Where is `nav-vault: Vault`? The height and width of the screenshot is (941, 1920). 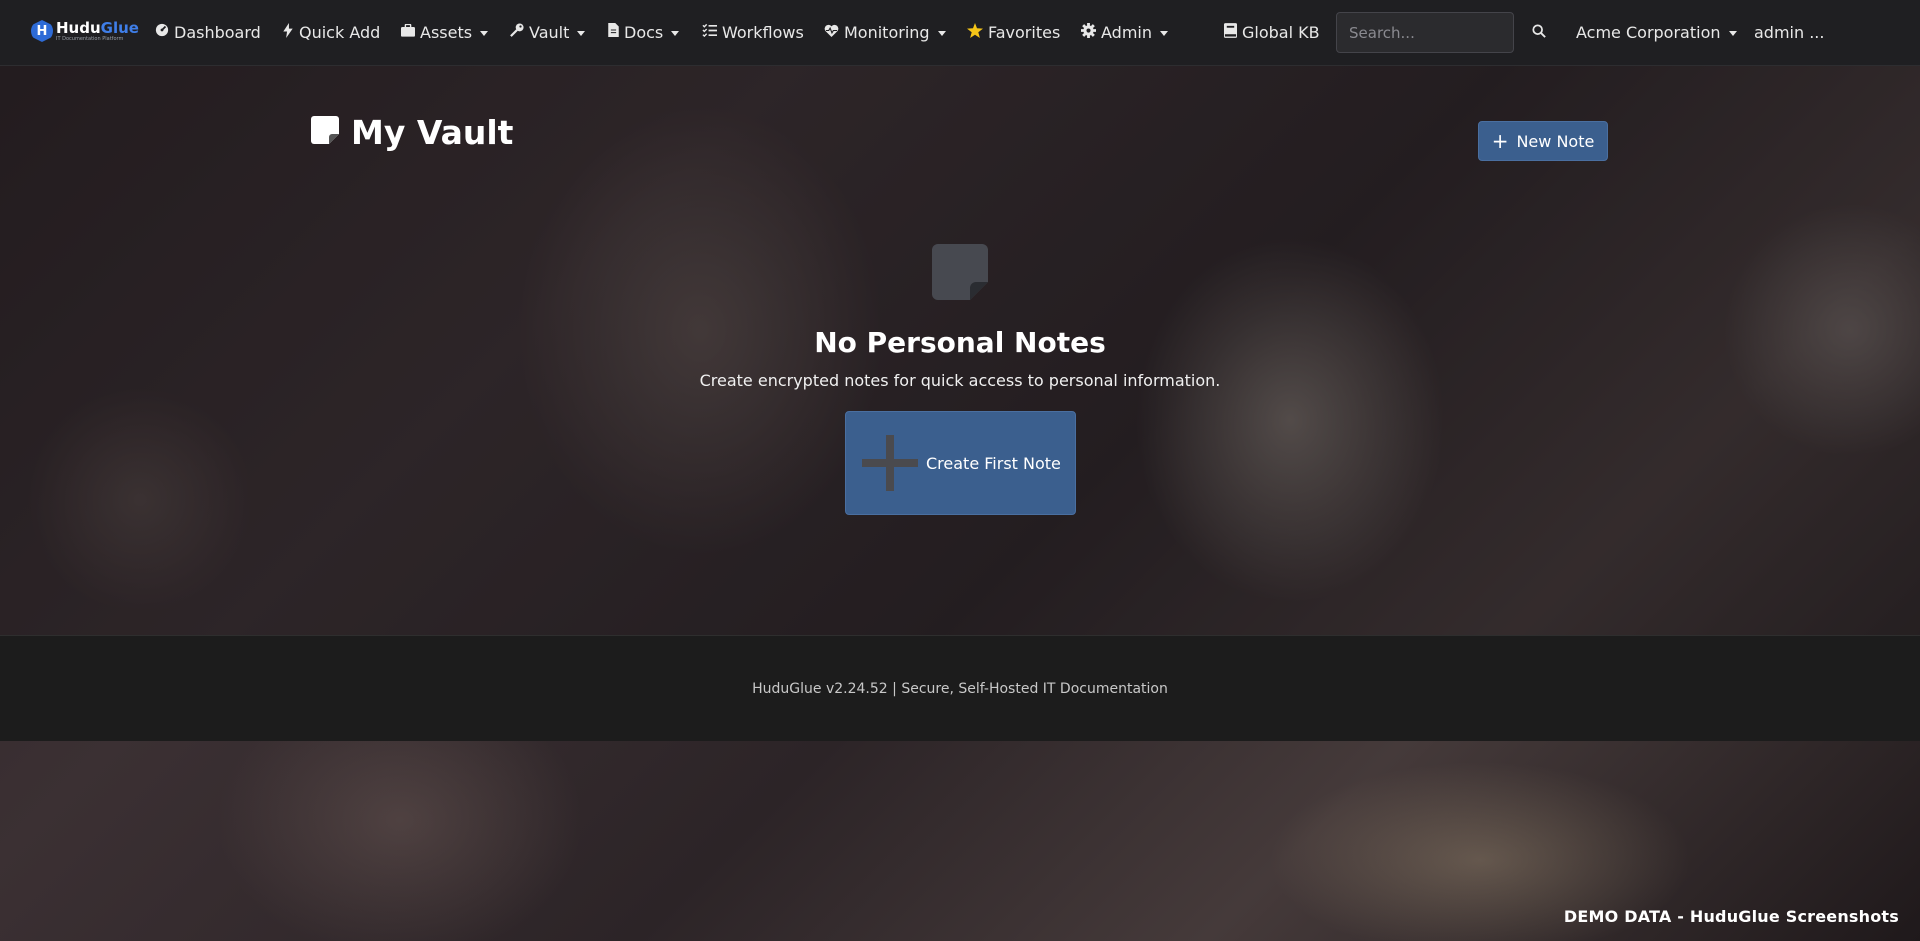 nav-vault: Vault is located at coordinates (548, 32).